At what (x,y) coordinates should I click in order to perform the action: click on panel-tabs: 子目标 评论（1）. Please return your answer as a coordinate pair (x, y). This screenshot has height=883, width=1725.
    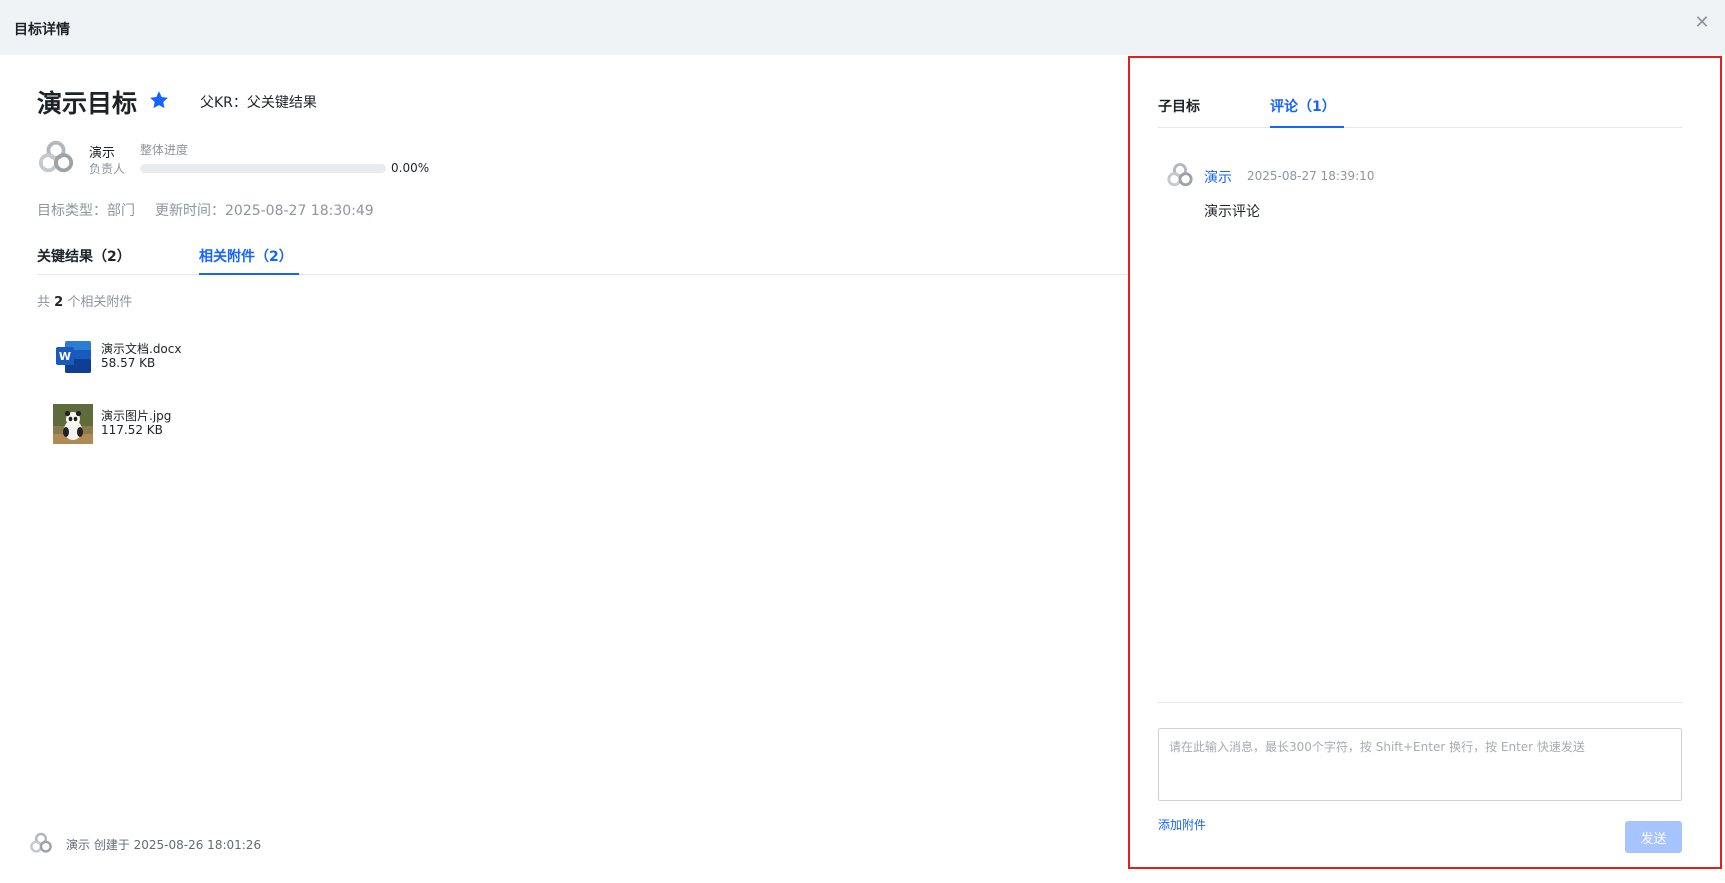
    Looking at the image, I should click on (1420, 112).